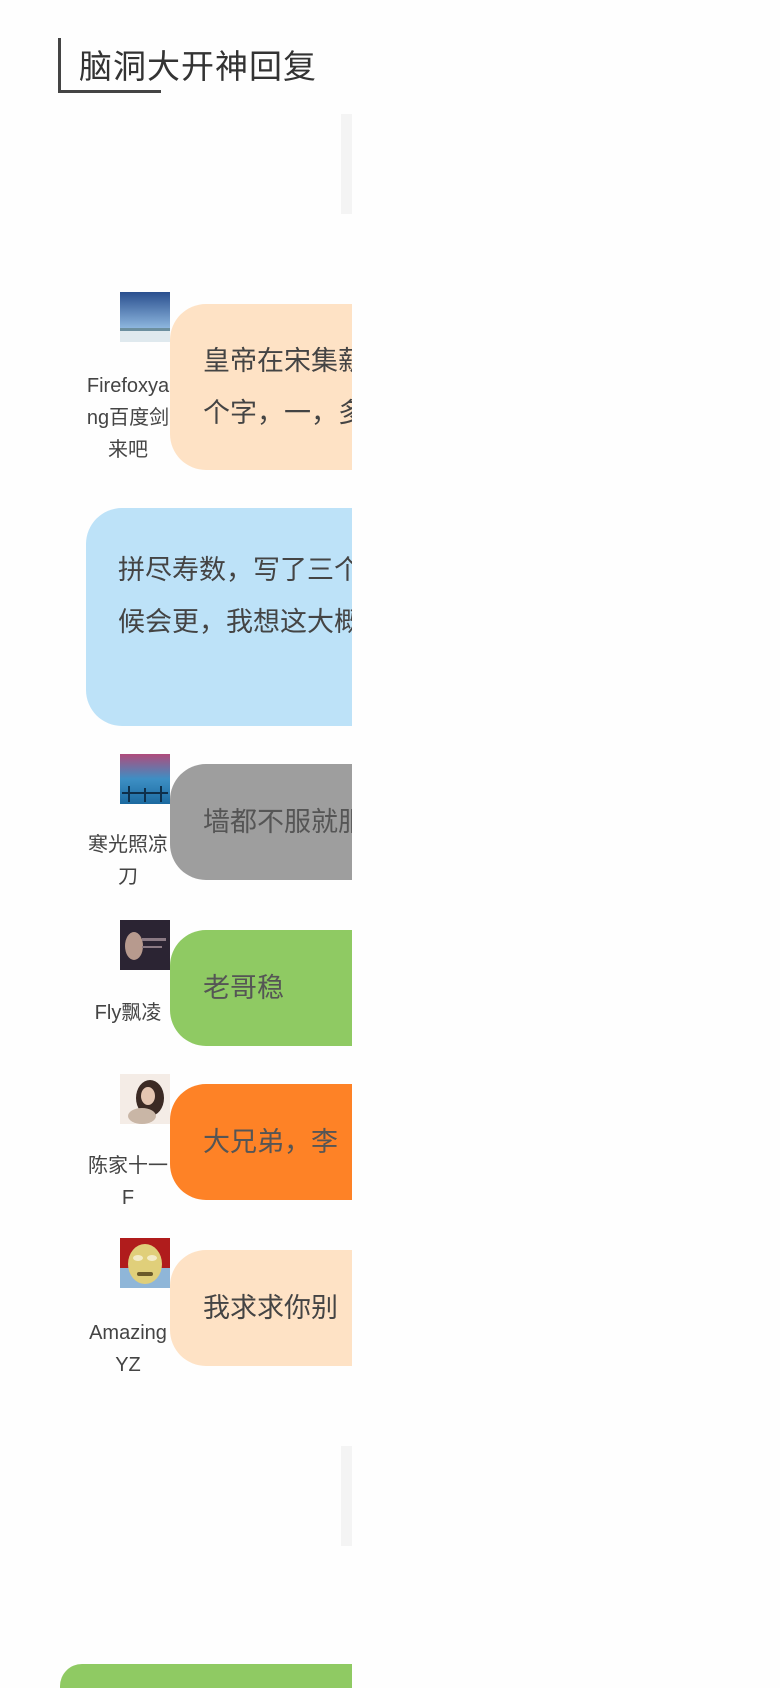  I want to click on reply-author: Firefoxyang百度剑来吧, so click(128, 418).